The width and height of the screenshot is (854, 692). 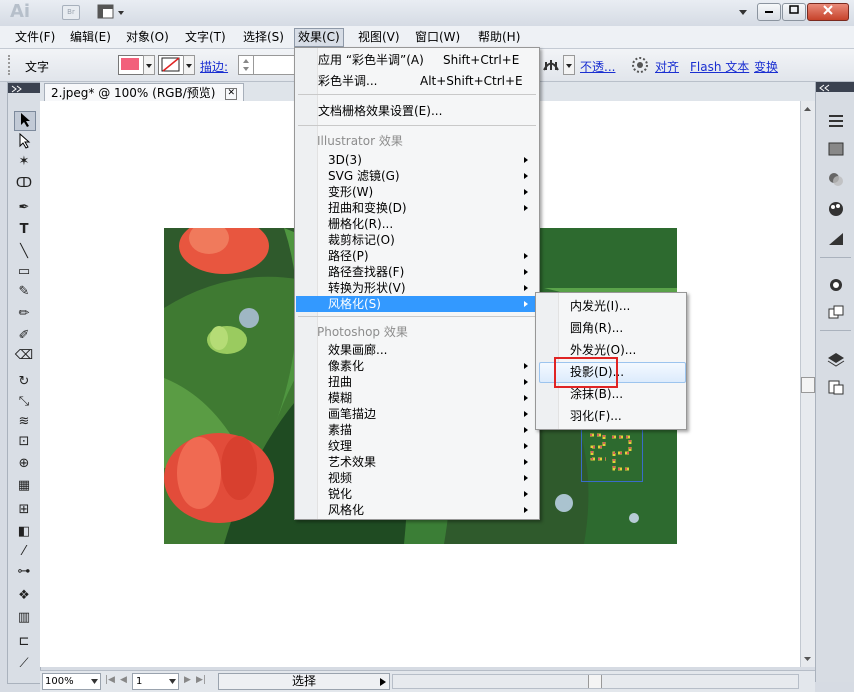 What do you see at coordinates (205, 37) in the screenshot?
I see `menu-type: 文字(T)` at bounding box center [205, 37].